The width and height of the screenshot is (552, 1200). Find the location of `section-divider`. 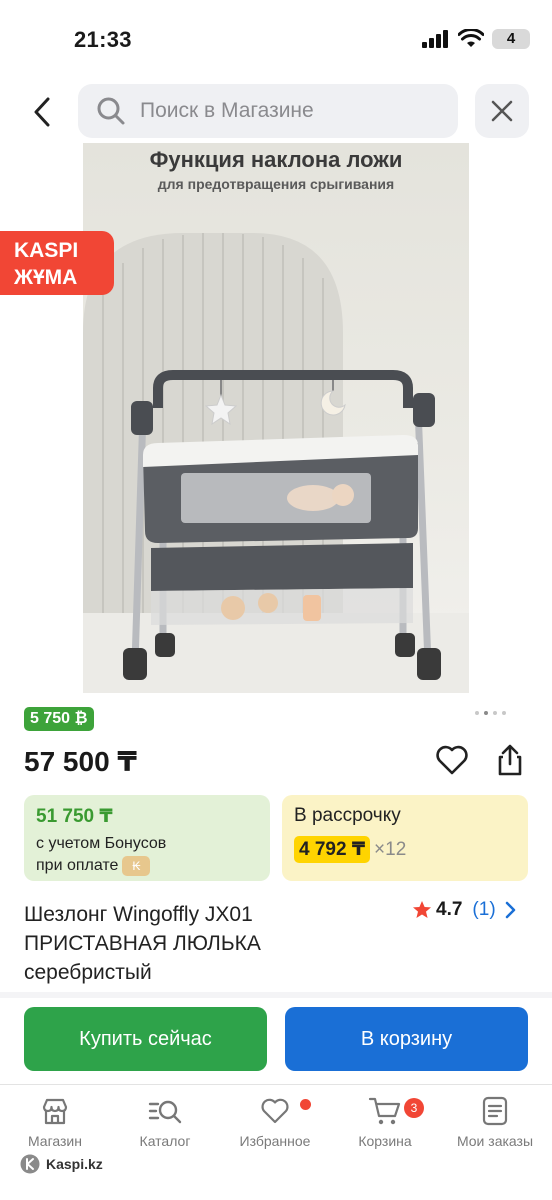

section-divider is located at coordinates (276, 995).